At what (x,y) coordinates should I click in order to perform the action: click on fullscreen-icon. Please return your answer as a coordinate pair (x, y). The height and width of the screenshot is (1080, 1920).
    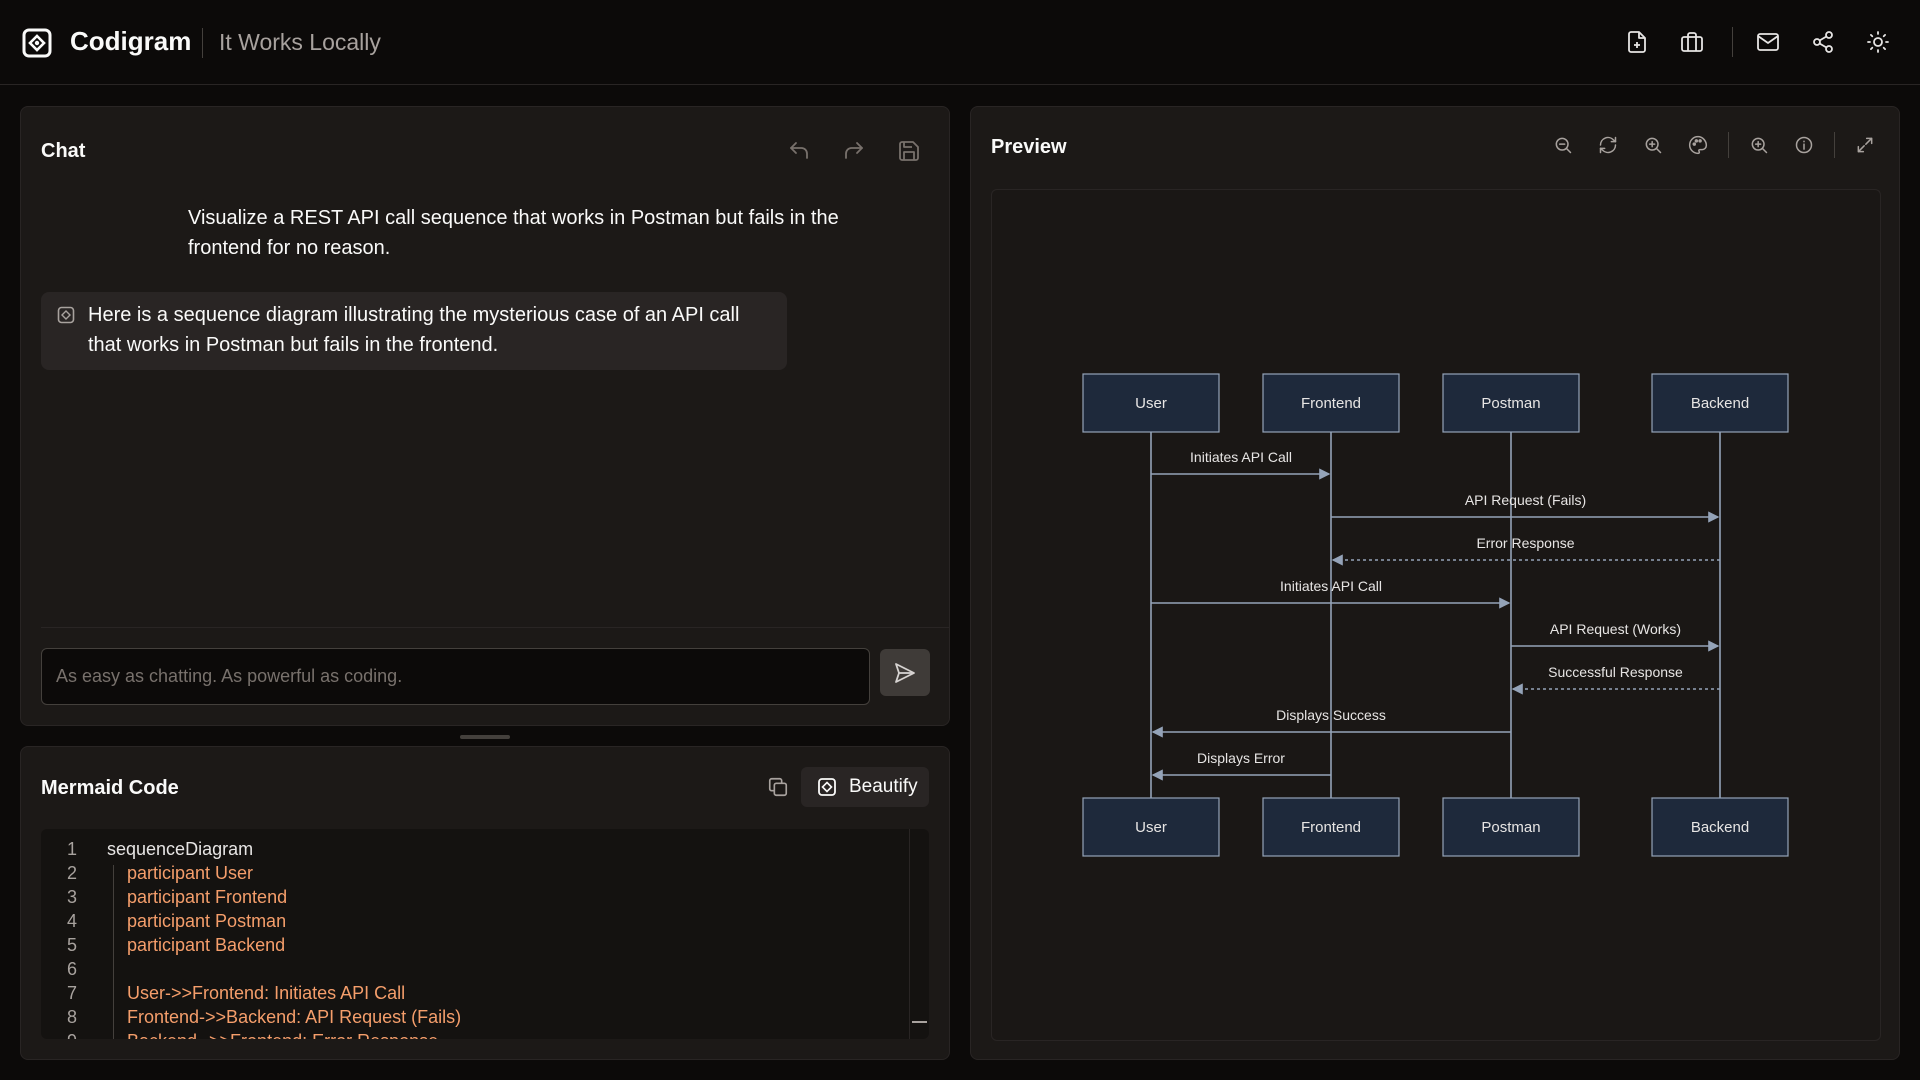
    Looking at the image, I should click on (1865, 145).